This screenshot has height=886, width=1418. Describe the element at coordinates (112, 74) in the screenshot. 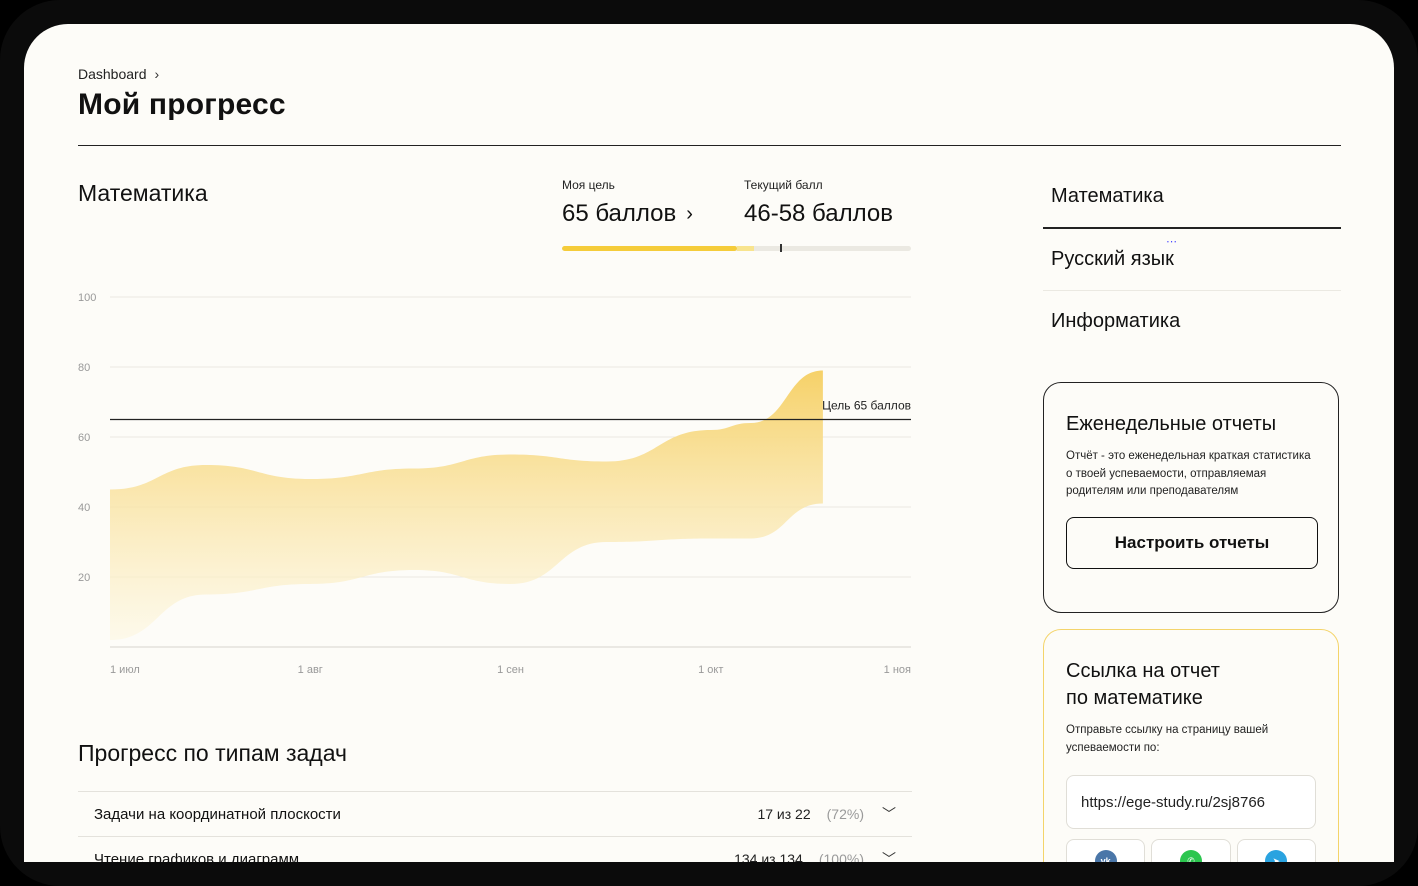

I see `breadcrumb-dashboard-link: Dashboard` at that location.